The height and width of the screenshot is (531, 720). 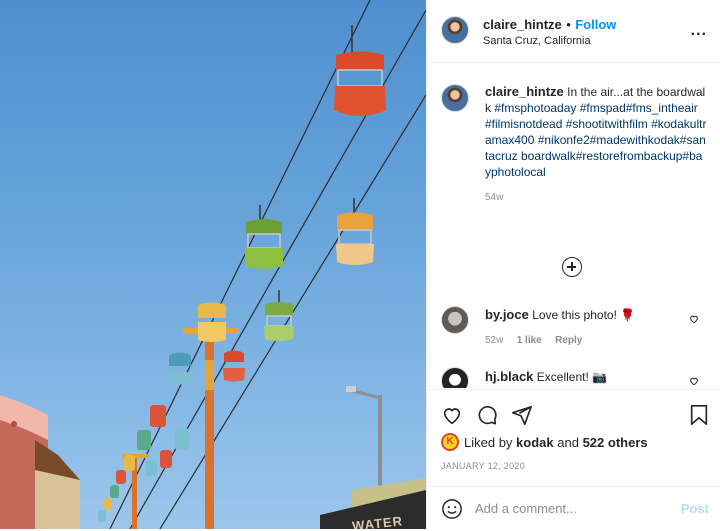 I want to click on load-more-comments-icon, so click(x=572, y=267).